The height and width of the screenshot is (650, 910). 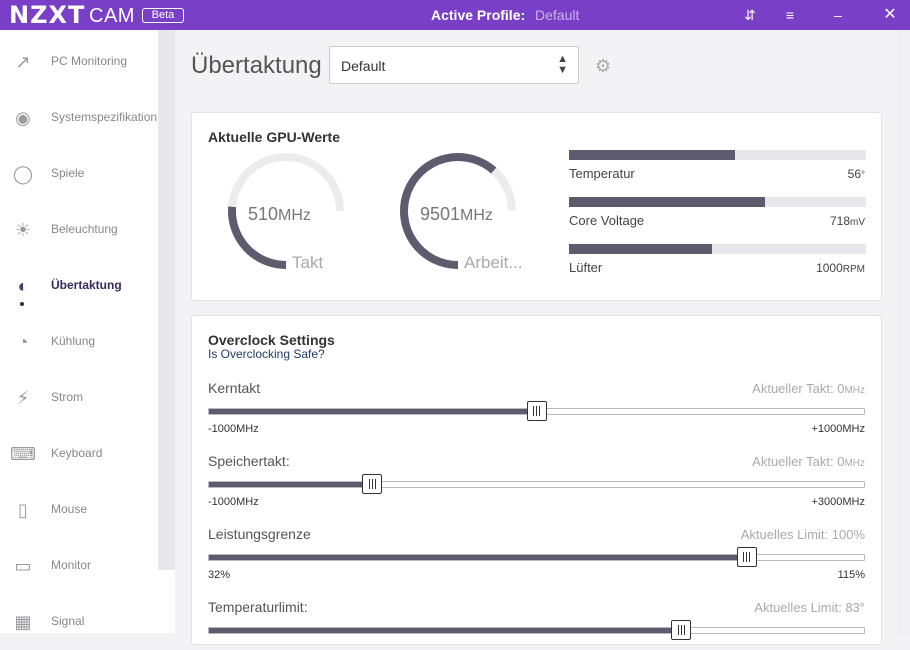 I want to click on gpu-bar-value: 718mV, so click(x=847, y=221).